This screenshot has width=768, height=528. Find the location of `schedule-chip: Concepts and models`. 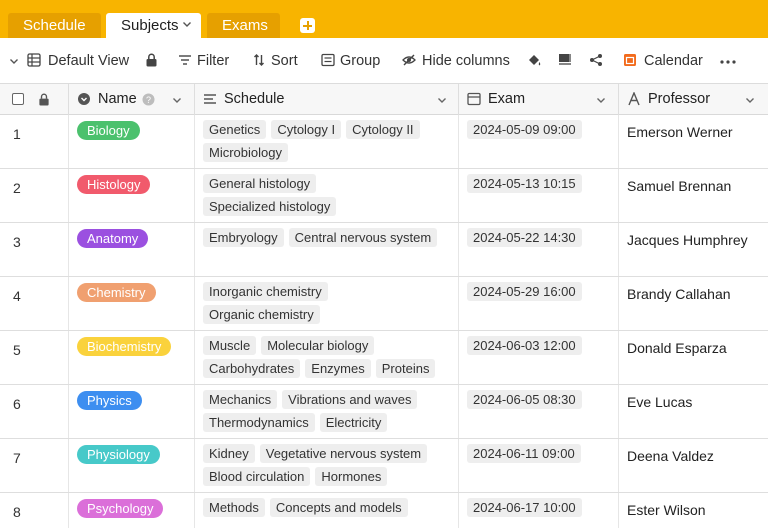

schedule-chip: Concepts and models is located at coordinates (338, 507).